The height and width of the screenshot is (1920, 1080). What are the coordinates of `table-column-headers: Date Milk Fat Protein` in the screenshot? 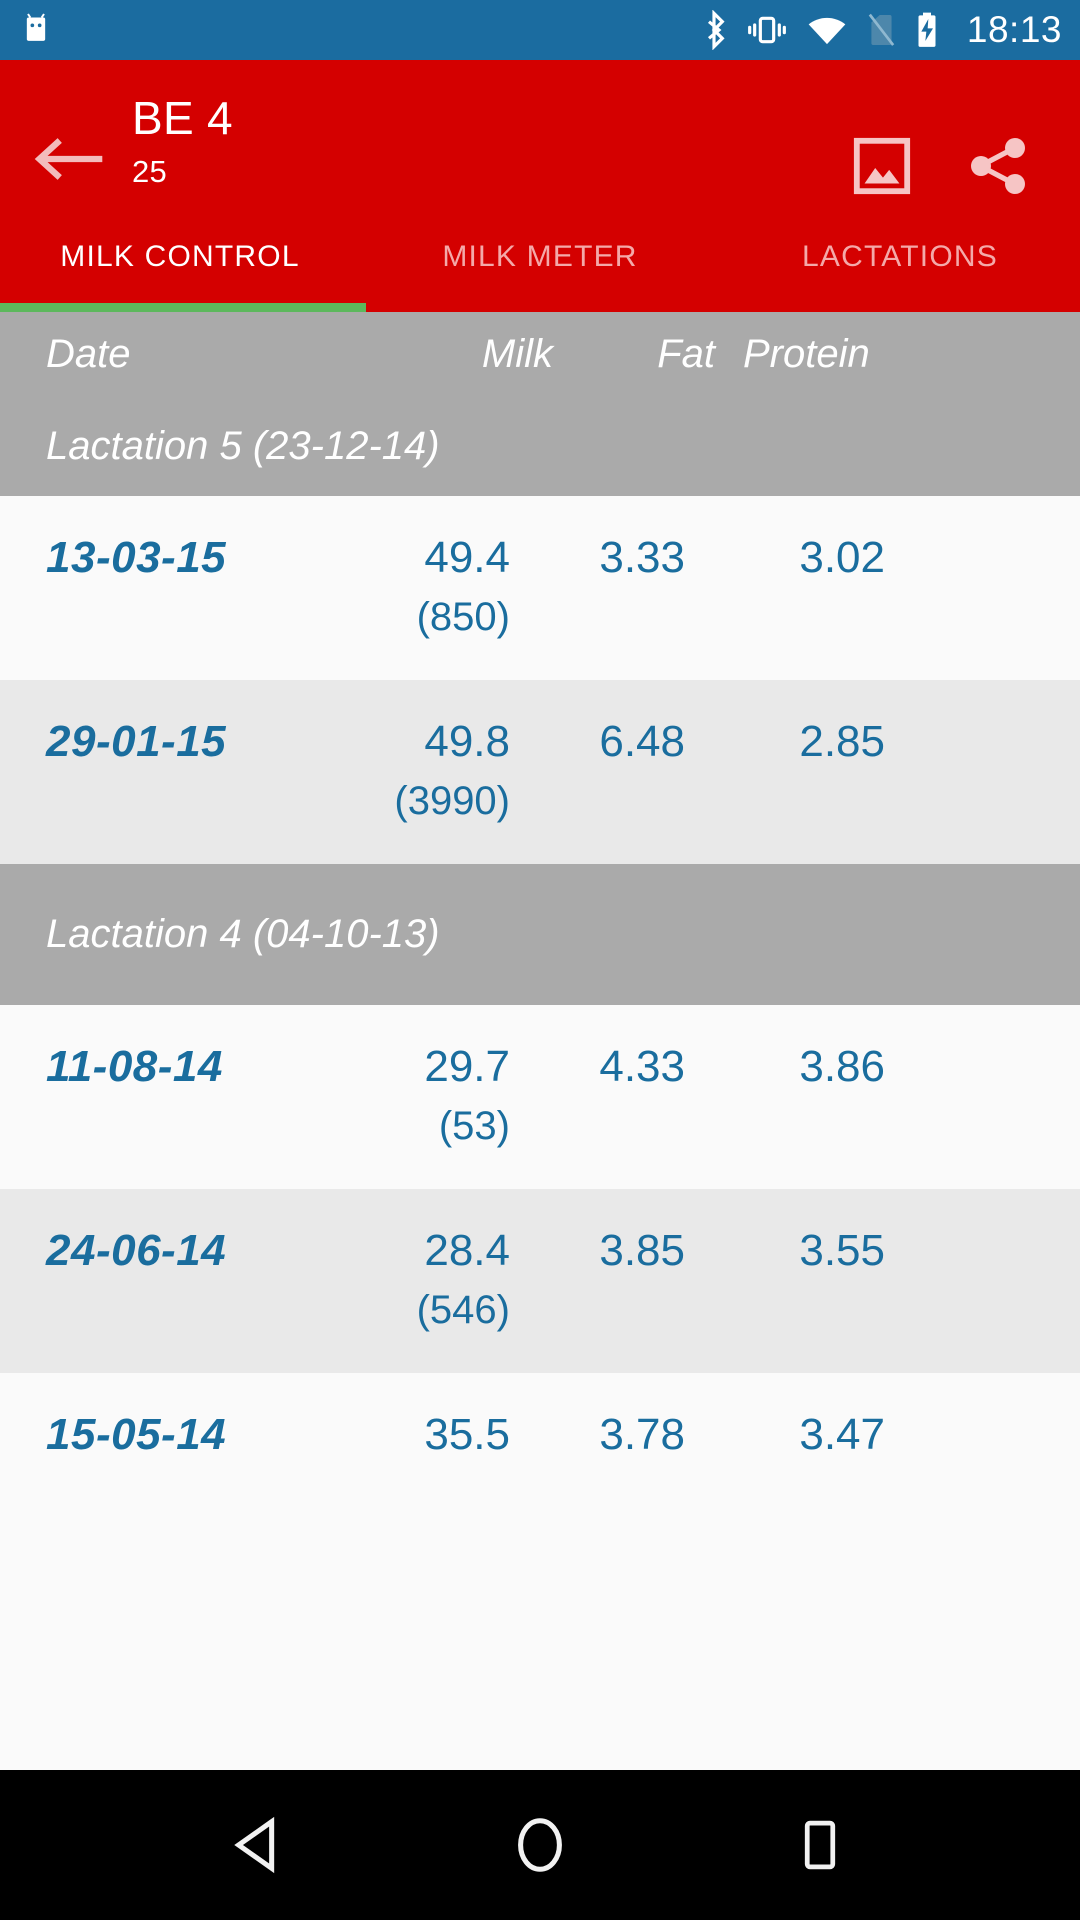 It's located at (540, 354).